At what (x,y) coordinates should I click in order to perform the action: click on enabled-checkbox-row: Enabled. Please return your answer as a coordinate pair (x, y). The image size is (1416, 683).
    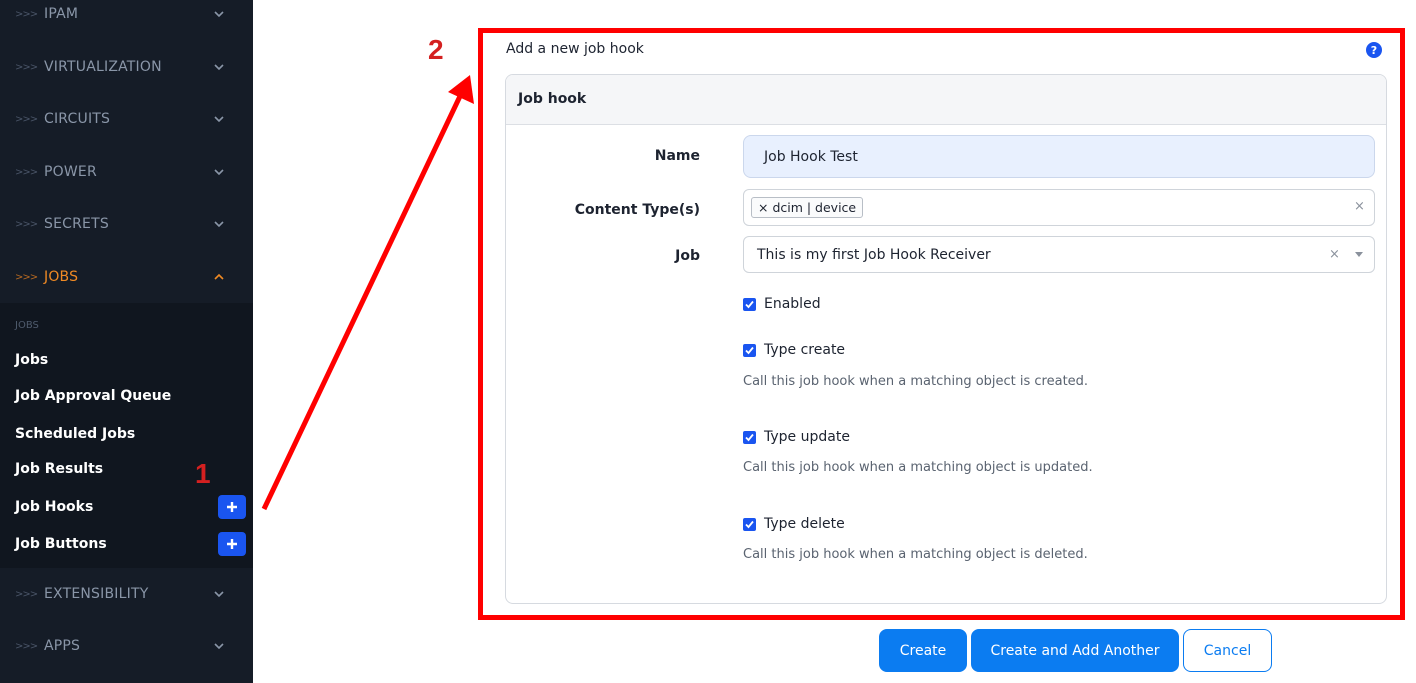
    Looking at the image, I should click on (782, 304).